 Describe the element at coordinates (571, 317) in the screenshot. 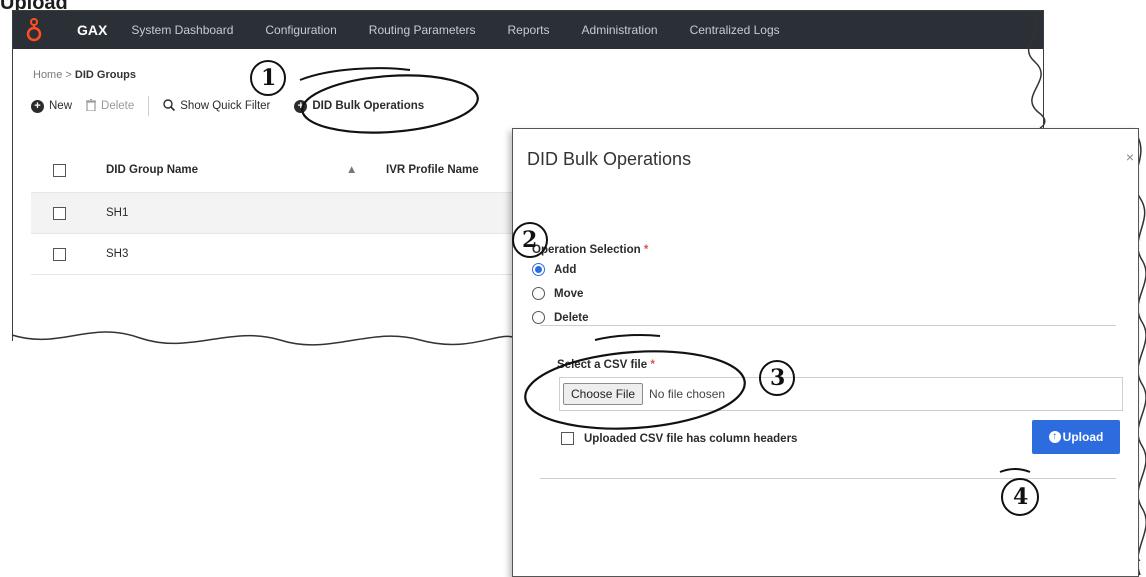

I see `radio-delete-label: Delete` at that location.